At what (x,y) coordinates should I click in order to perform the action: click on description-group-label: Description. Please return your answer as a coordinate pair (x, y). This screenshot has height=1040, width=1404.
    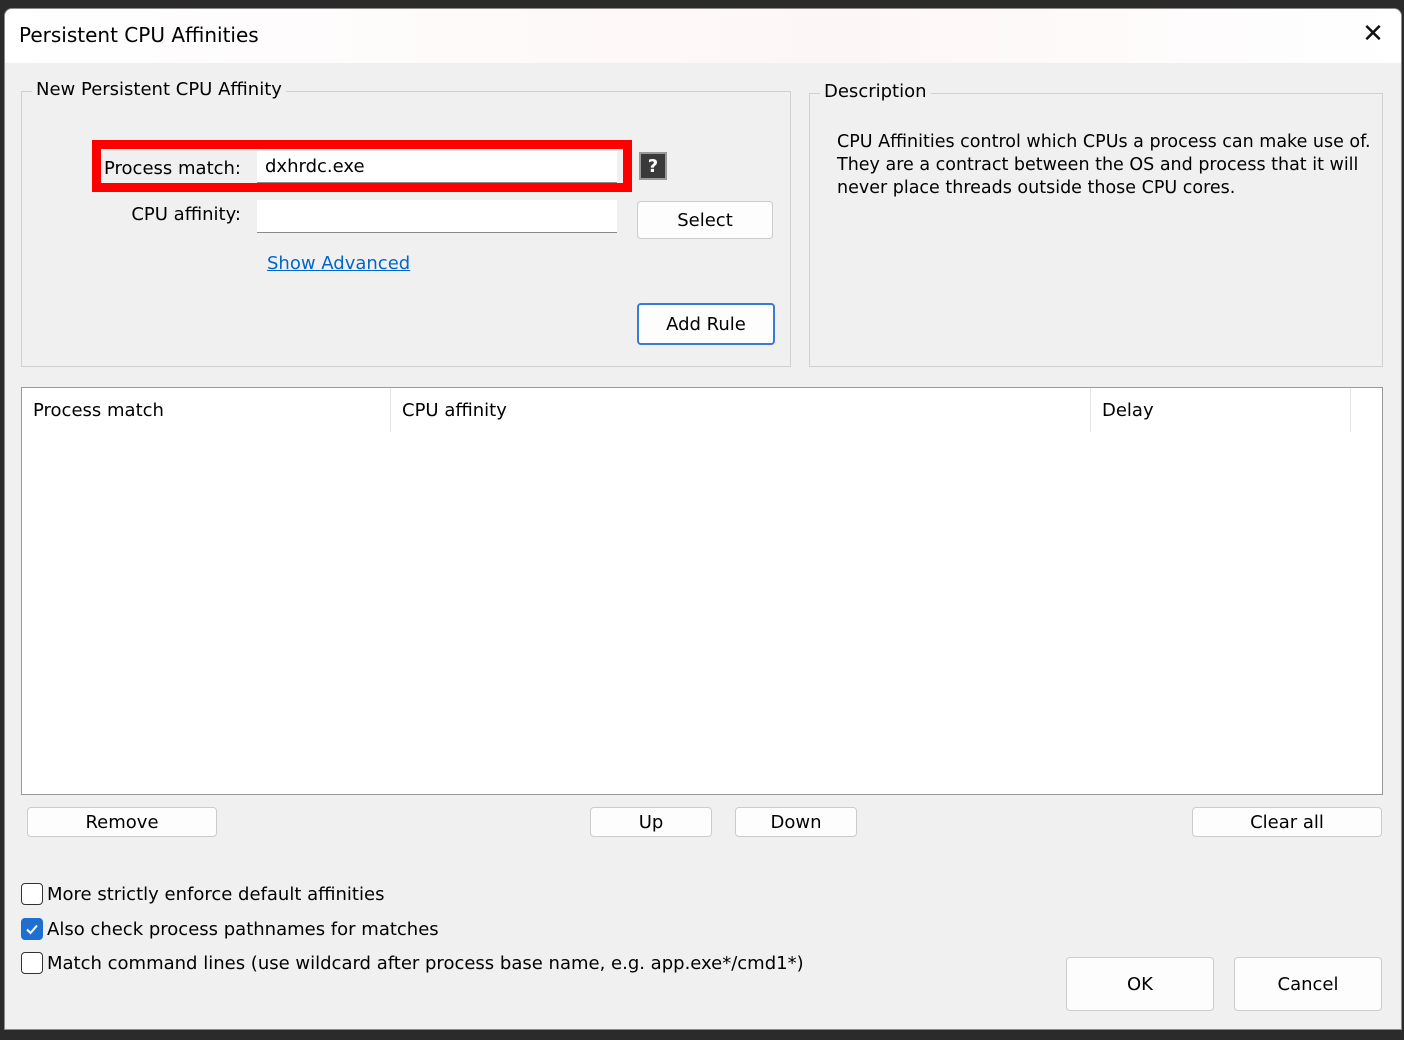
    Looking at the image, I should click on (875, 91).